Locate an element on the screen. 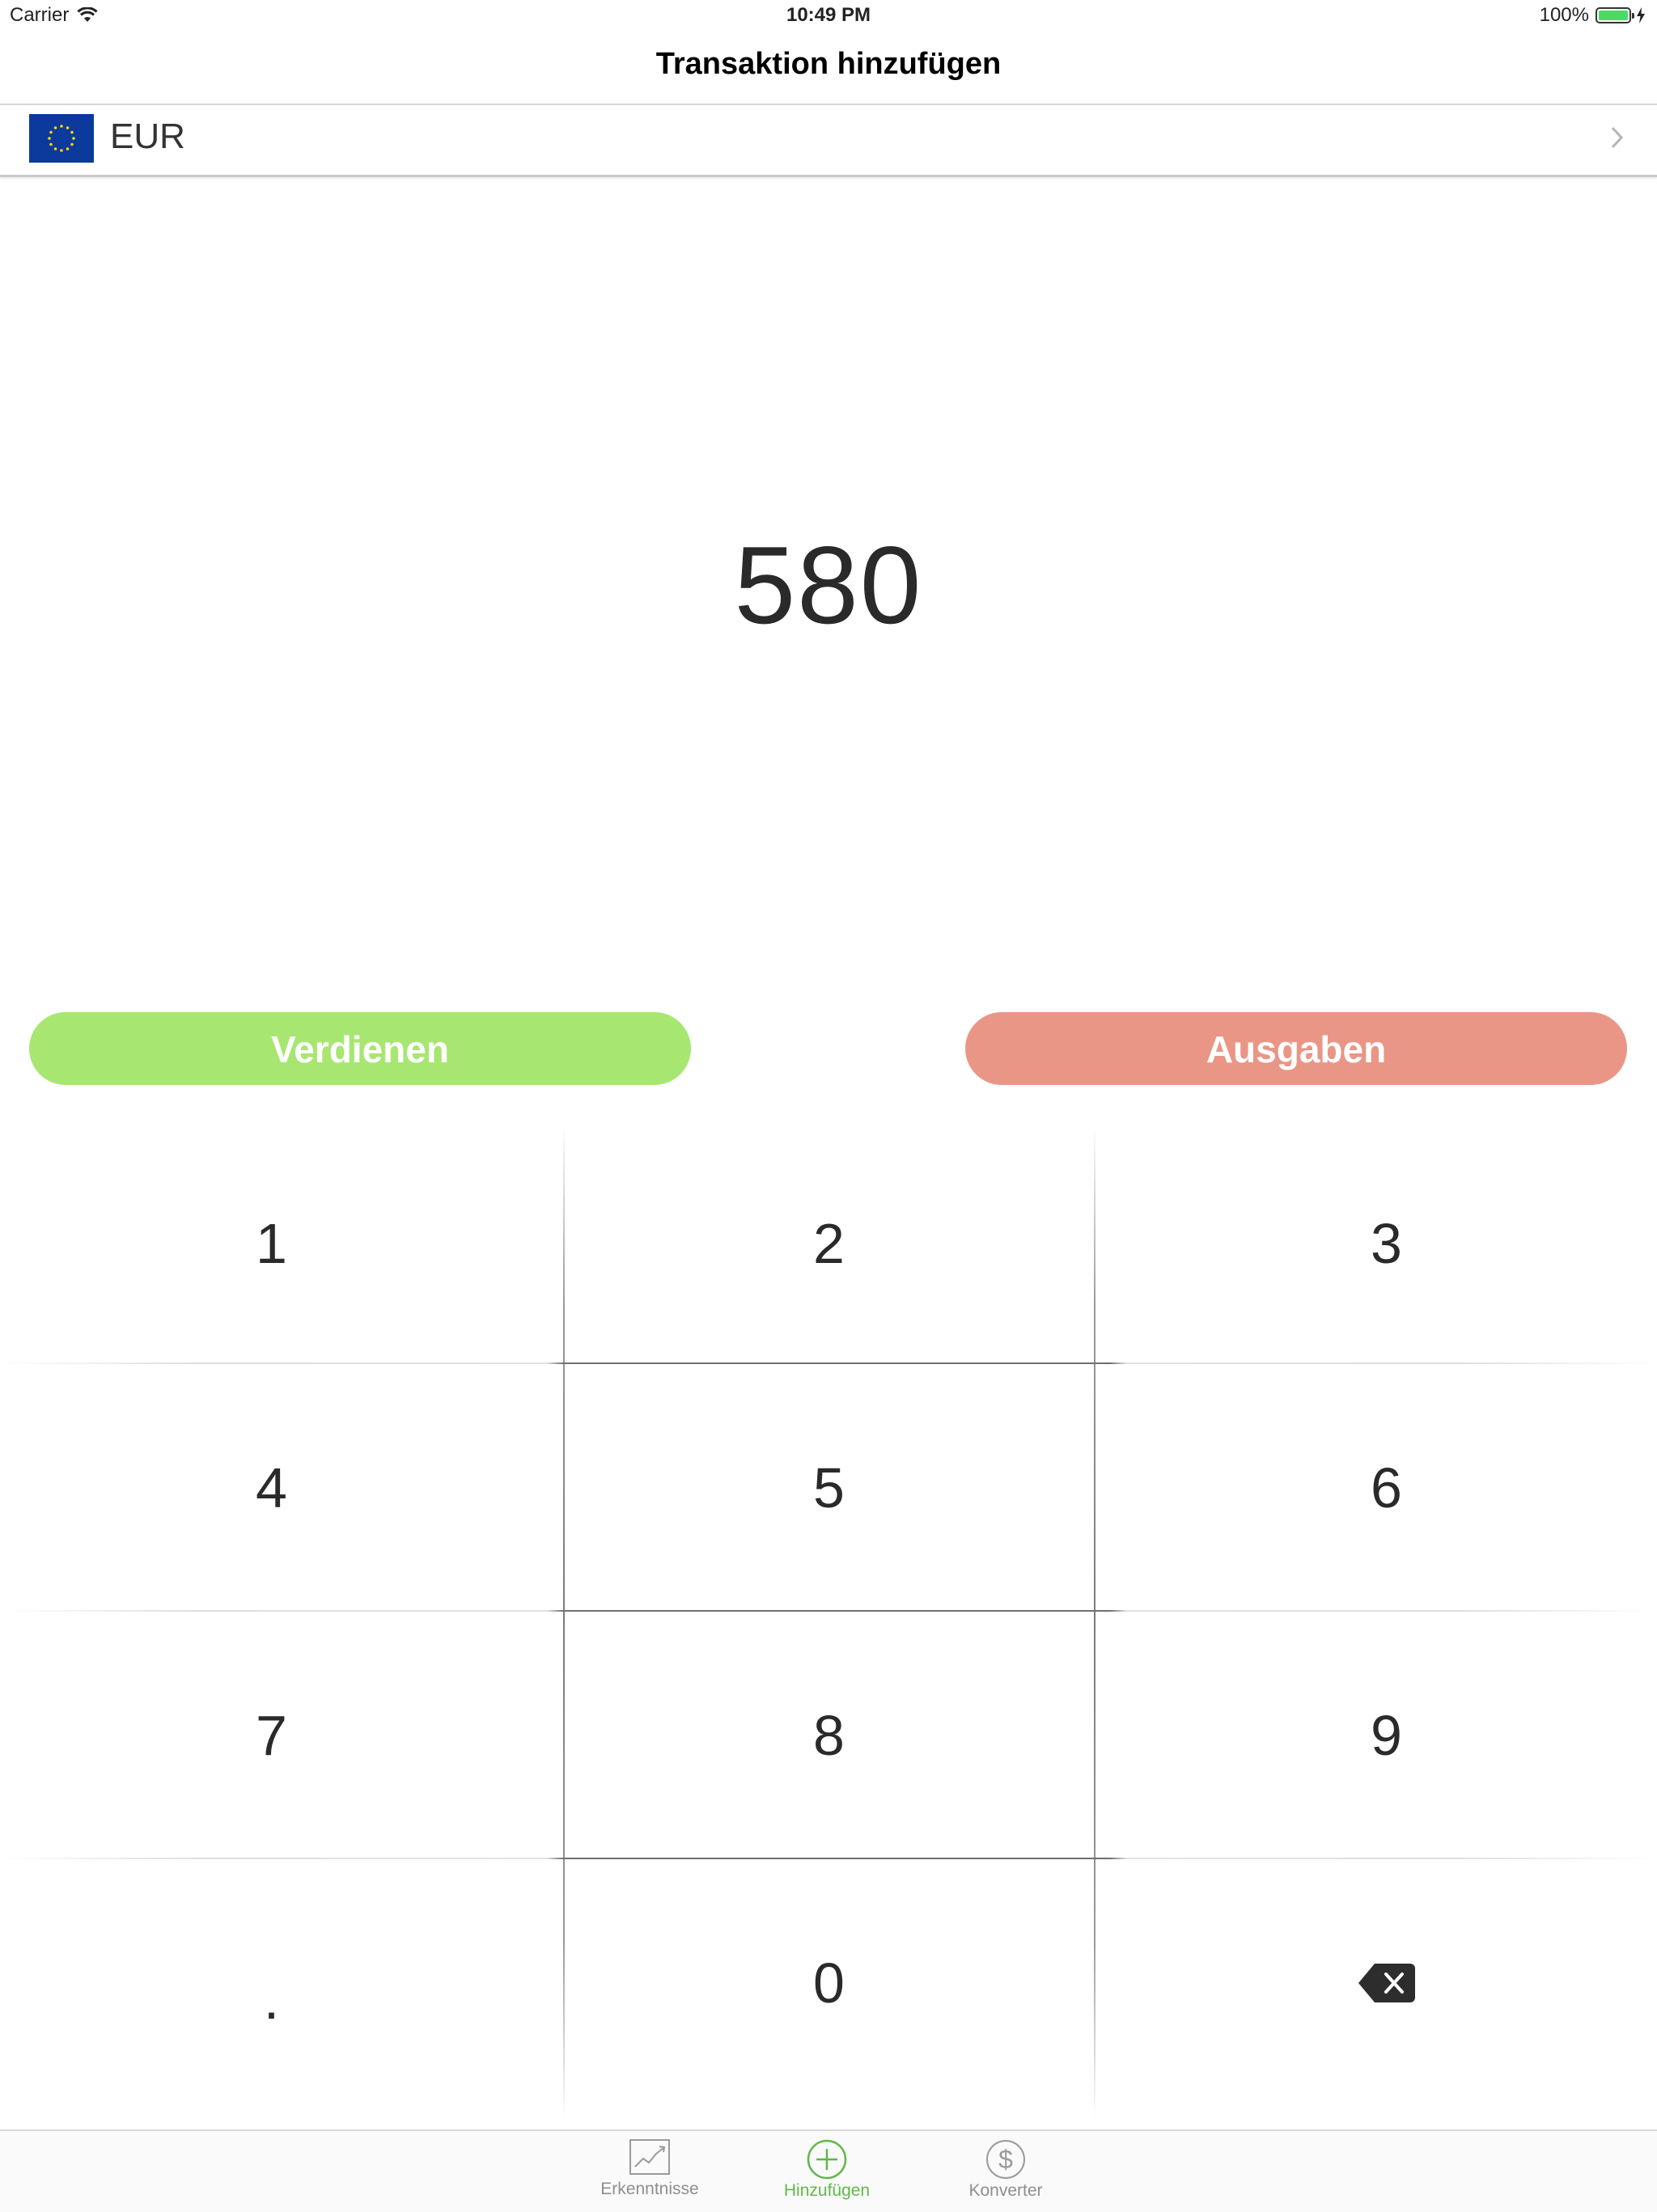 The width and height of the screenshot is (1657, 2212). battery-icon is located at coordinates (1615, 15).